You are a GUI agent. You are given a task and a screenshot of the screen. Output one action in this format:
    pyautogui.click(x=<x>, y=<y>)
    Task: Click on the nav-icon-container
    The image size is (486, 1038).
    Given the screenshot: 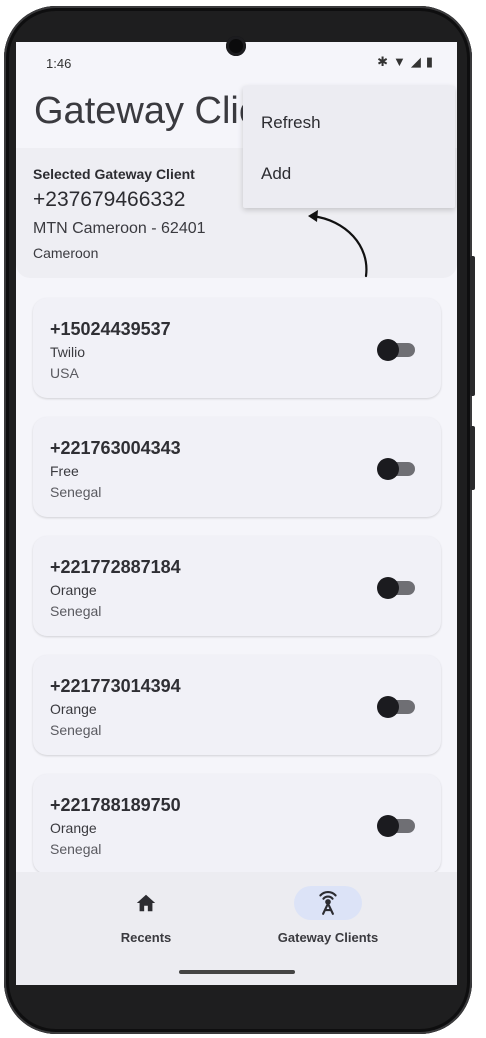 What is the action you would take?
    pyautogui.click(x=146, y=903)
    